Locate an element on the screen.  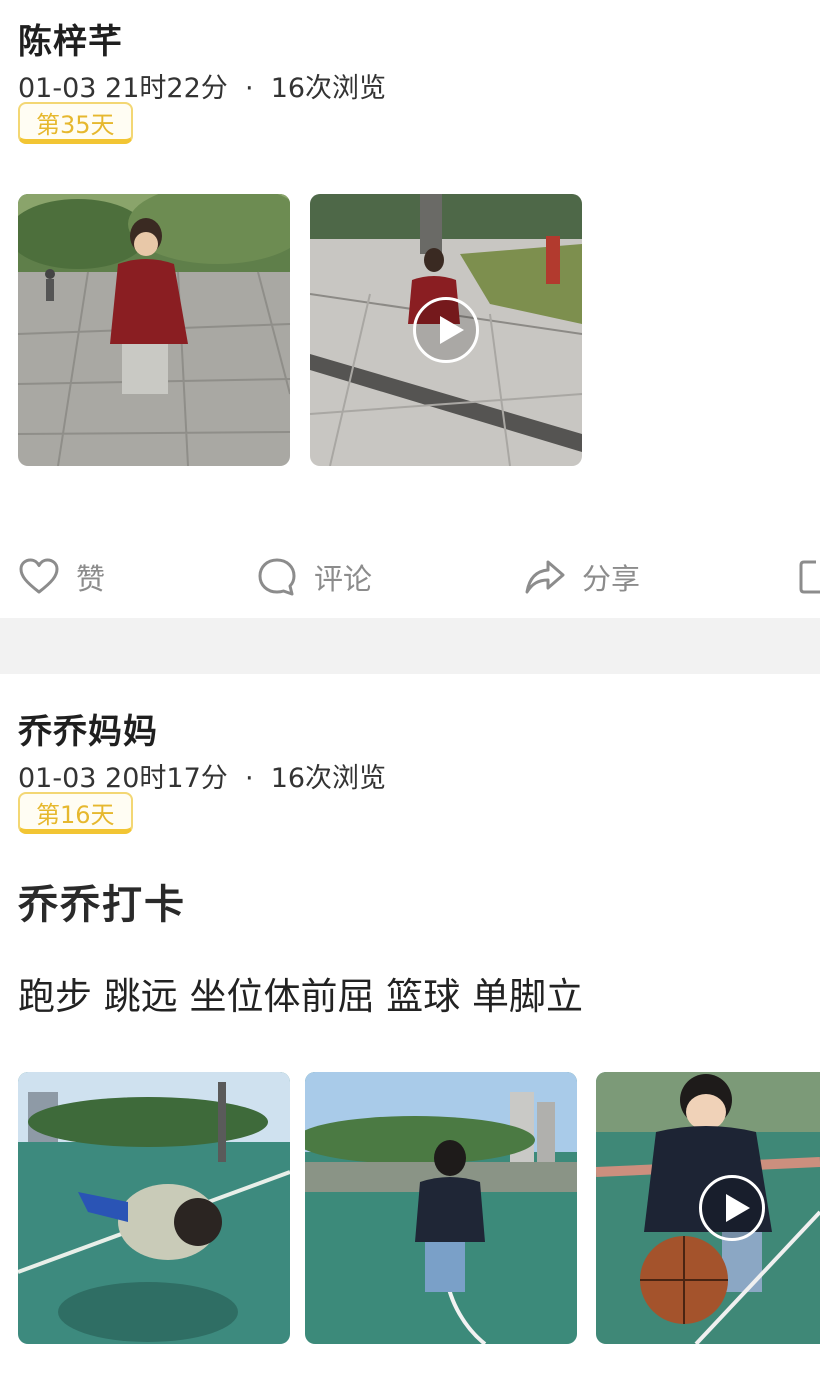
share-label: 分享 is located at coordinates (611, 579).